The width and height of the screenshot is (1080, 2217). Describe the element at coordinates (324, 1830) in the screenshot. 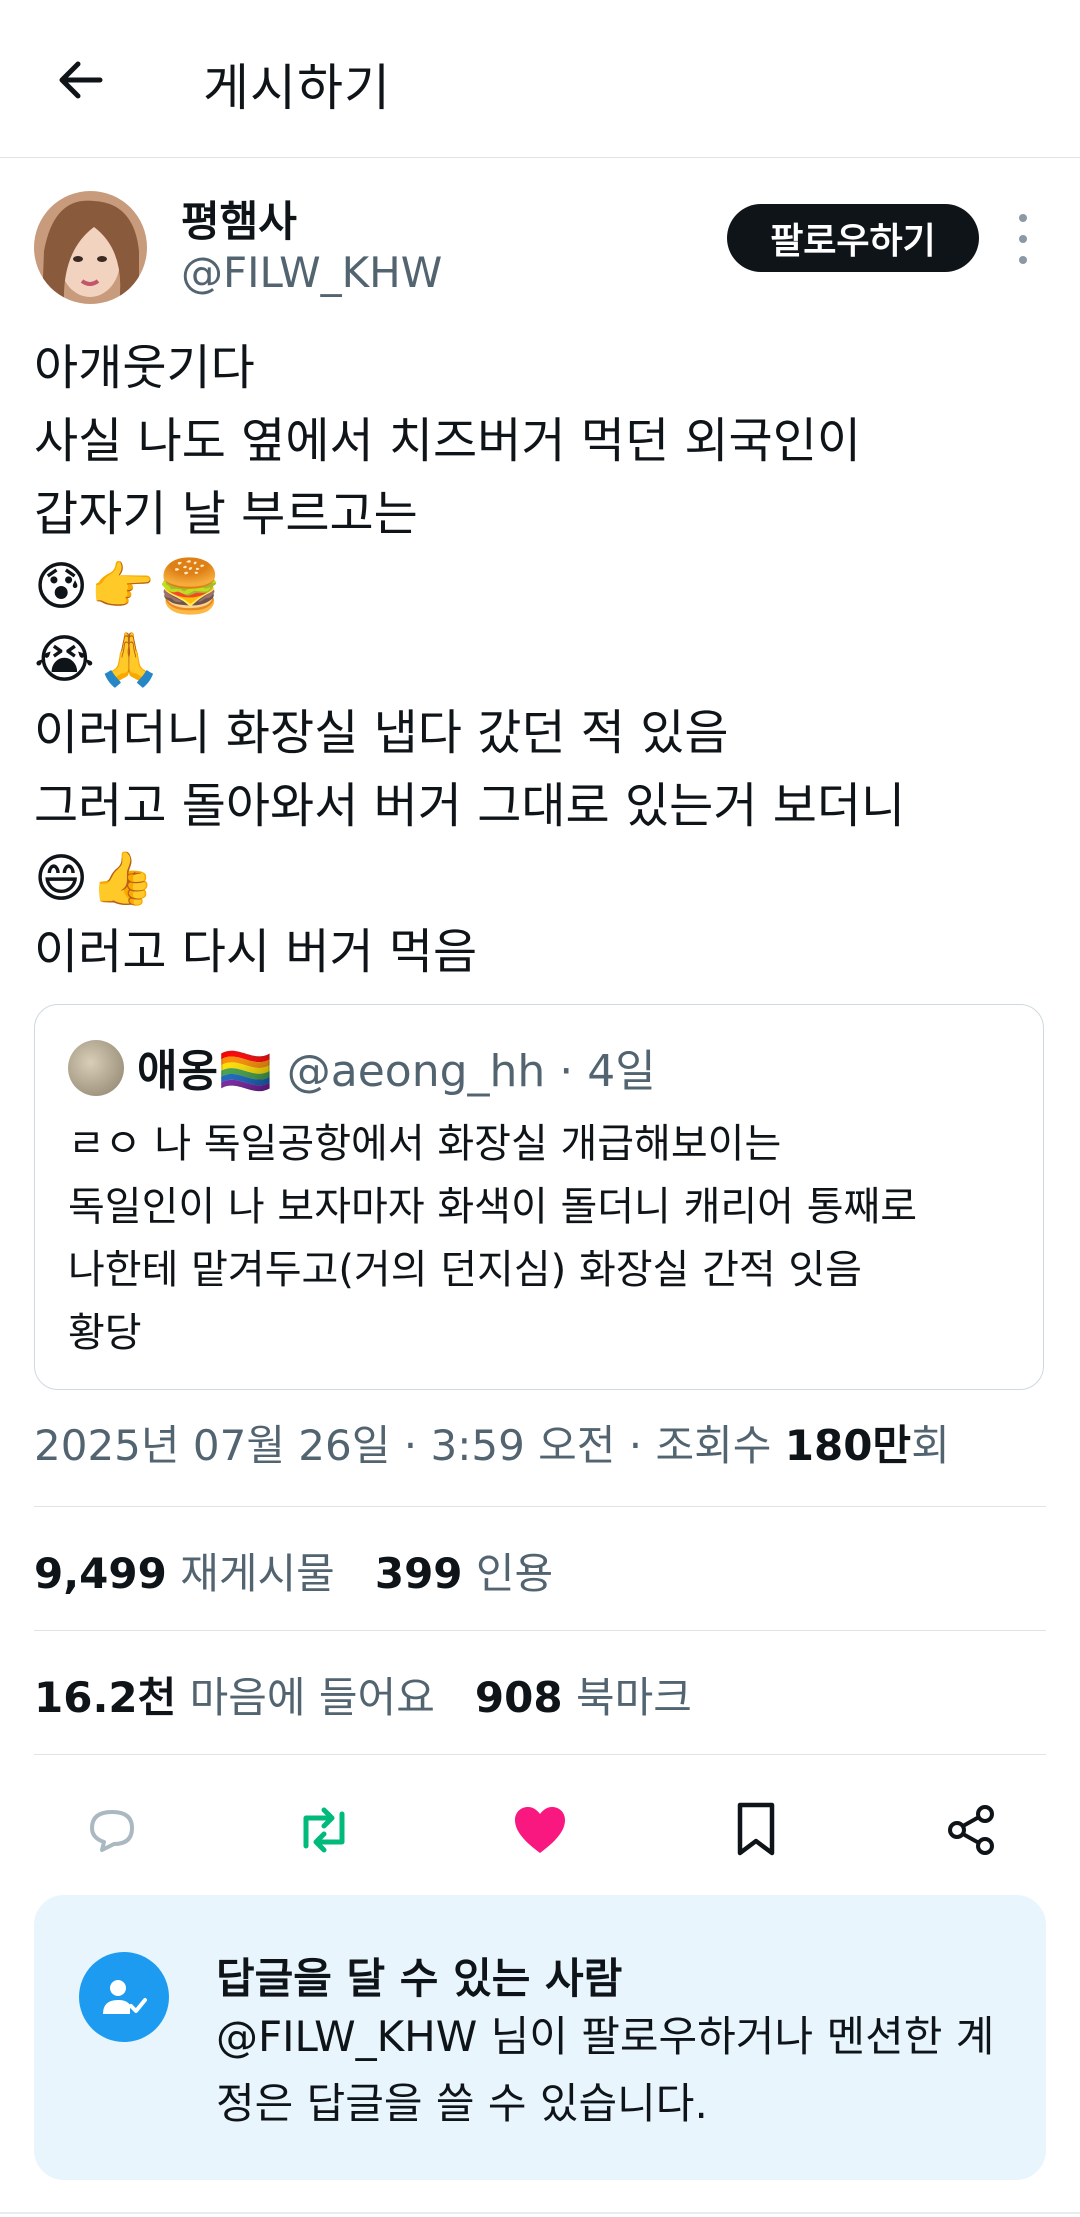

I see `repost-icon` at that location.